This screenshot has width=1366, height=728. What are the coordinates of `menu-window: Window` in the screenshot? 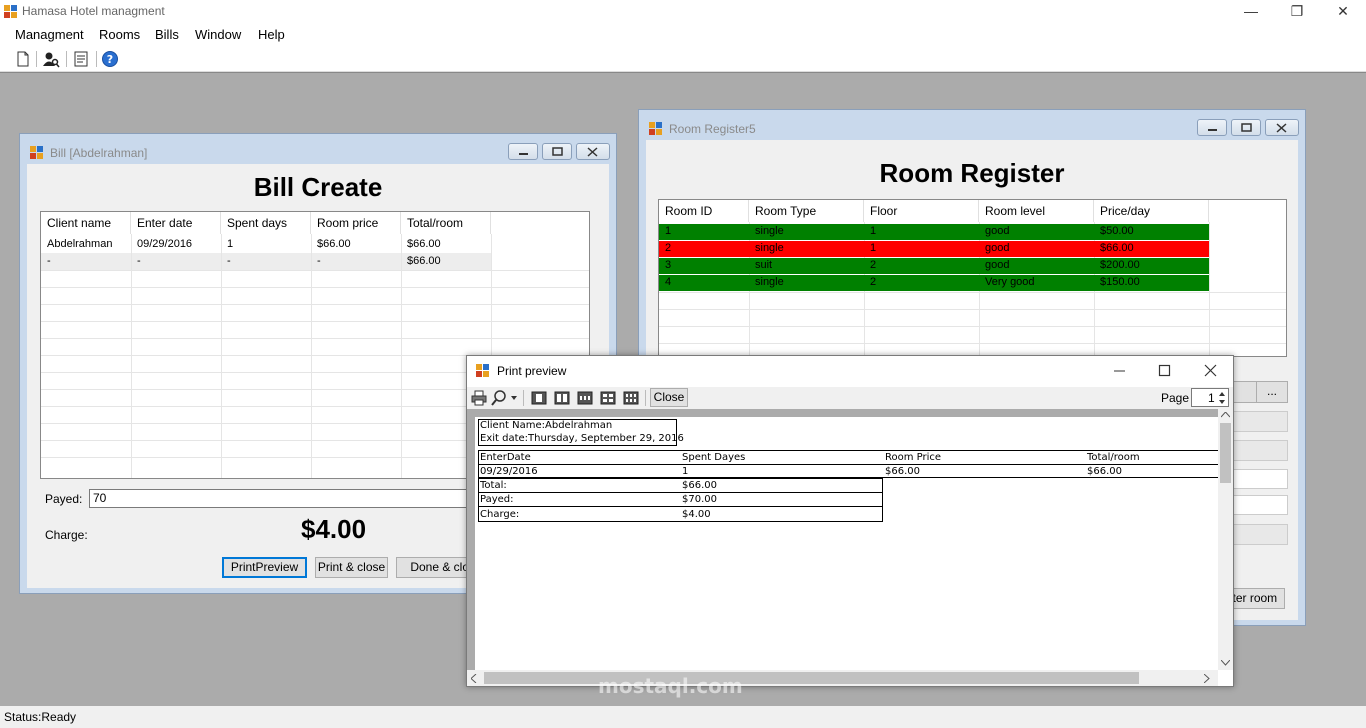 It's located at (218, 34).